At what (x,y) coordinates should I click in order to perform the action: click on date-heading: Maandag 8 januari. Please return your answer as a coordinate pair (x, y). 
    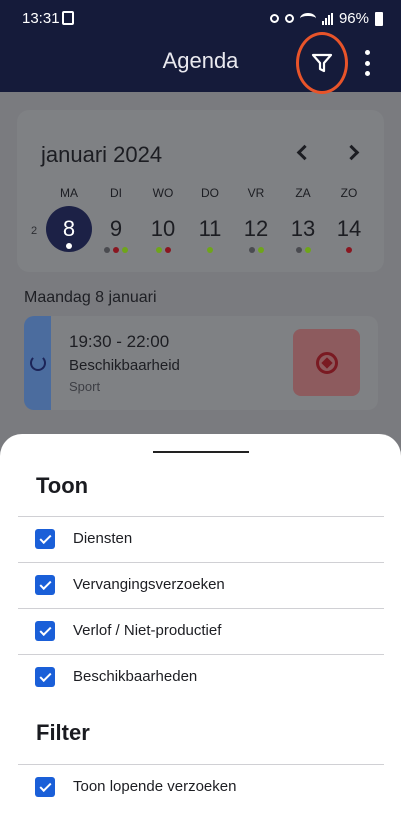
    Looking at the image, I should click on (90, 297).